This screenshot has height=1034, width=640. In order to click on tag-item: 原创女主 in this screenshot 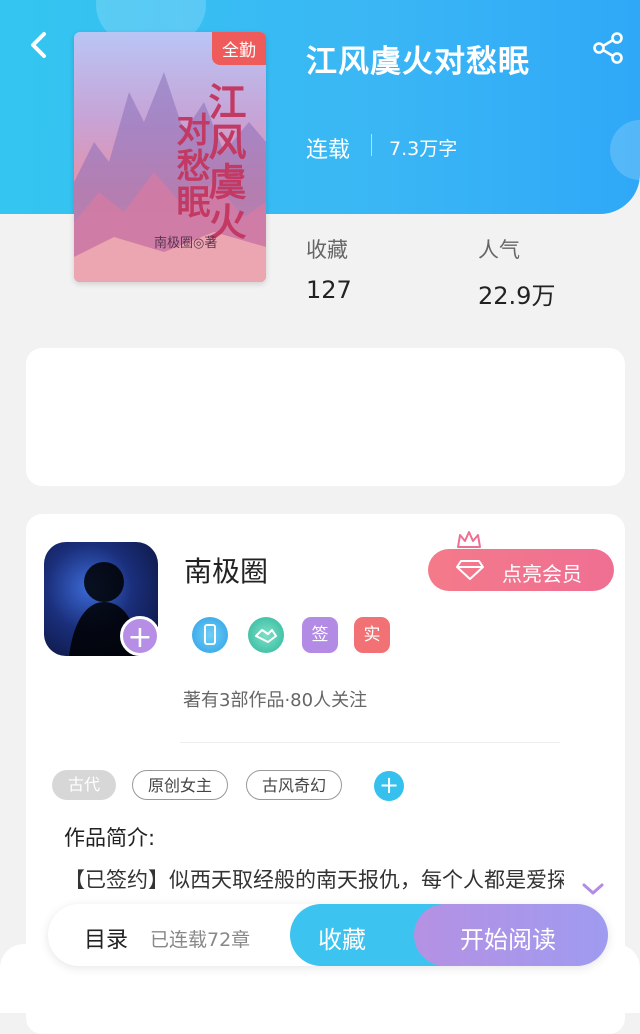, I will do `click(180, 785)`.